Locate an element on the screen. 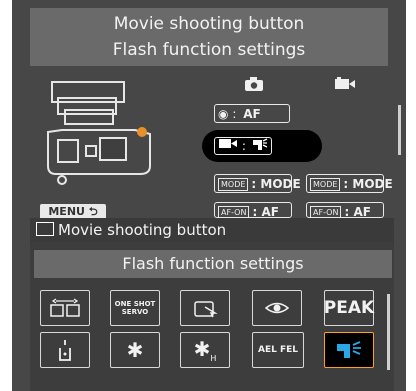 The height and width of the screenshot is (391, 416). title-line-1: Movie shooting button is located at coordinates (209, 24).